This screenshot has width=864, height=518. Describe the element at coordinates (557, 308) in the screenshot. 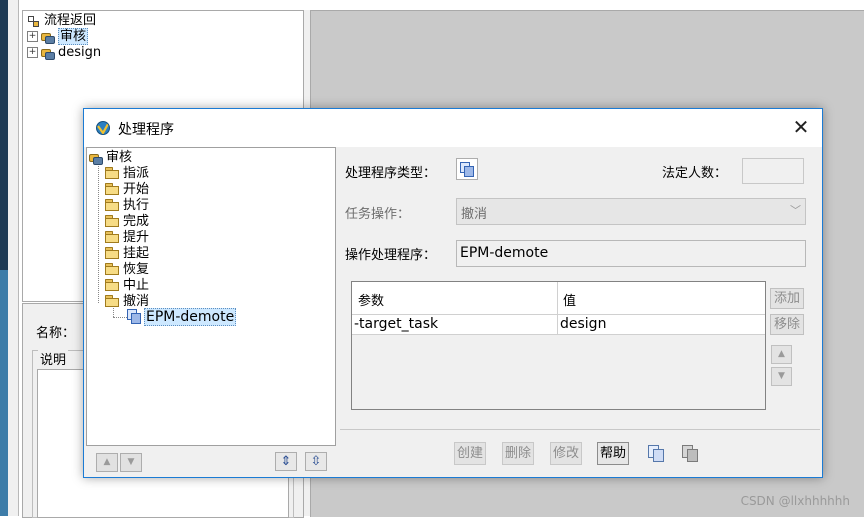

I see `column-divider` at that location.